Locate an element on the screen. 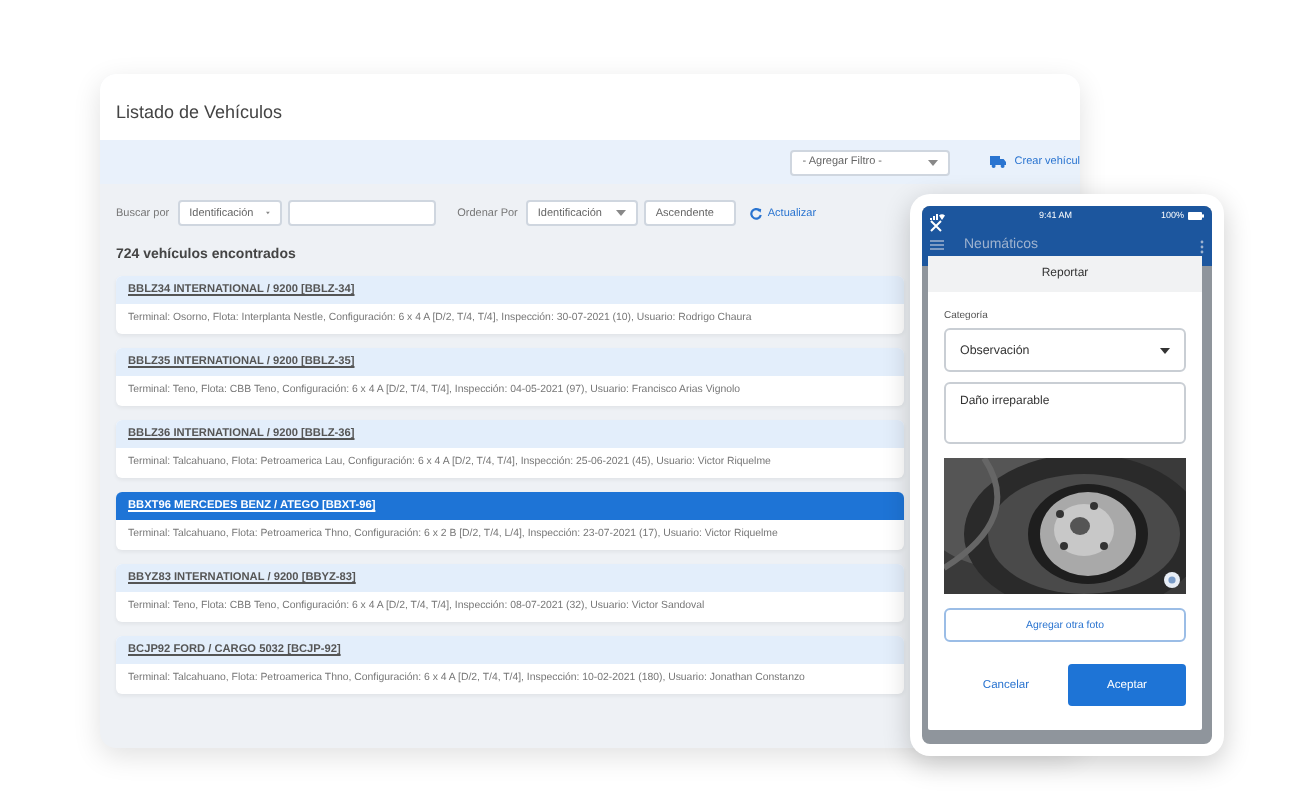  refresh-icon is located at coordinates (755, 213).